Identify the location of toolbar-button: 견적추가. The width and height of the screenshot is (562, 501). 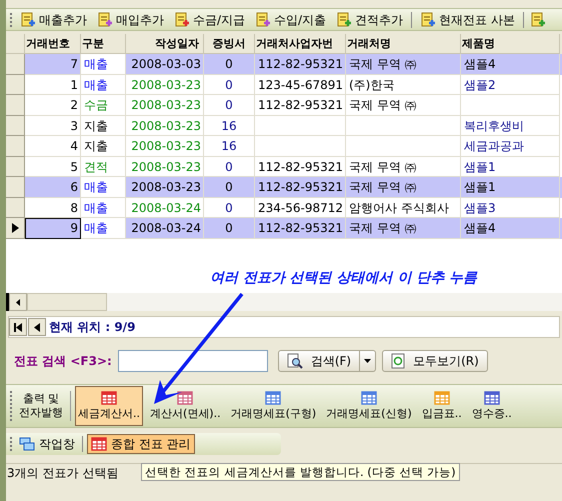
(370, 19).